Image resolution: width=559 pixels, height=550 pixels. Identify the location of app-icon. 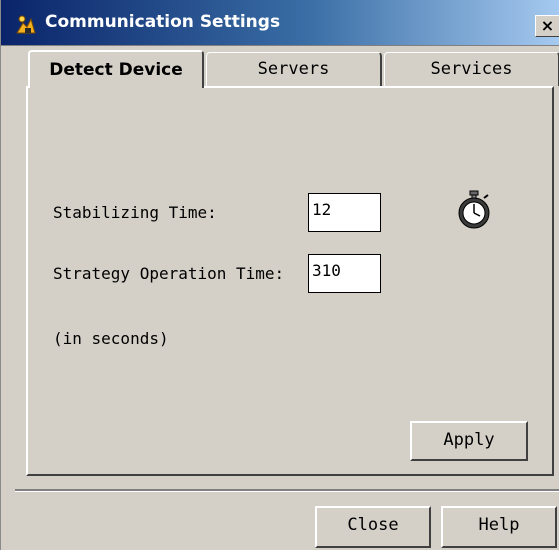
(26, 24).